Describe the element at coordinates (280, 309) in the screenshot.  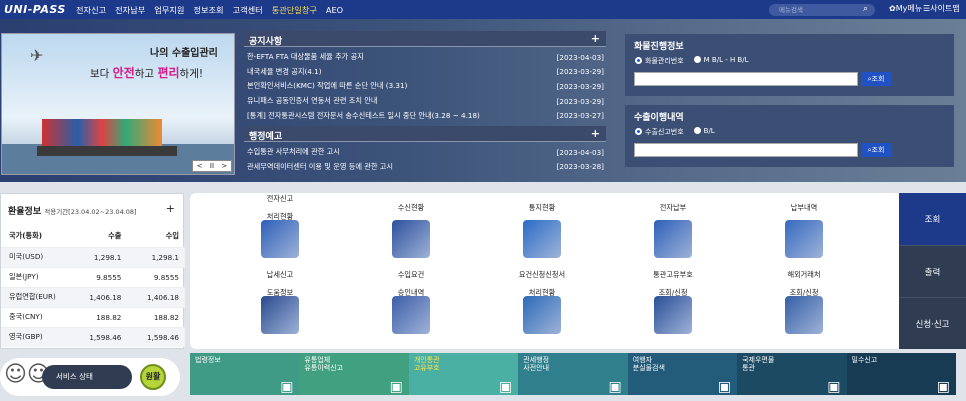
I see `service-item-5: 납세신고 도움정보` at that location.